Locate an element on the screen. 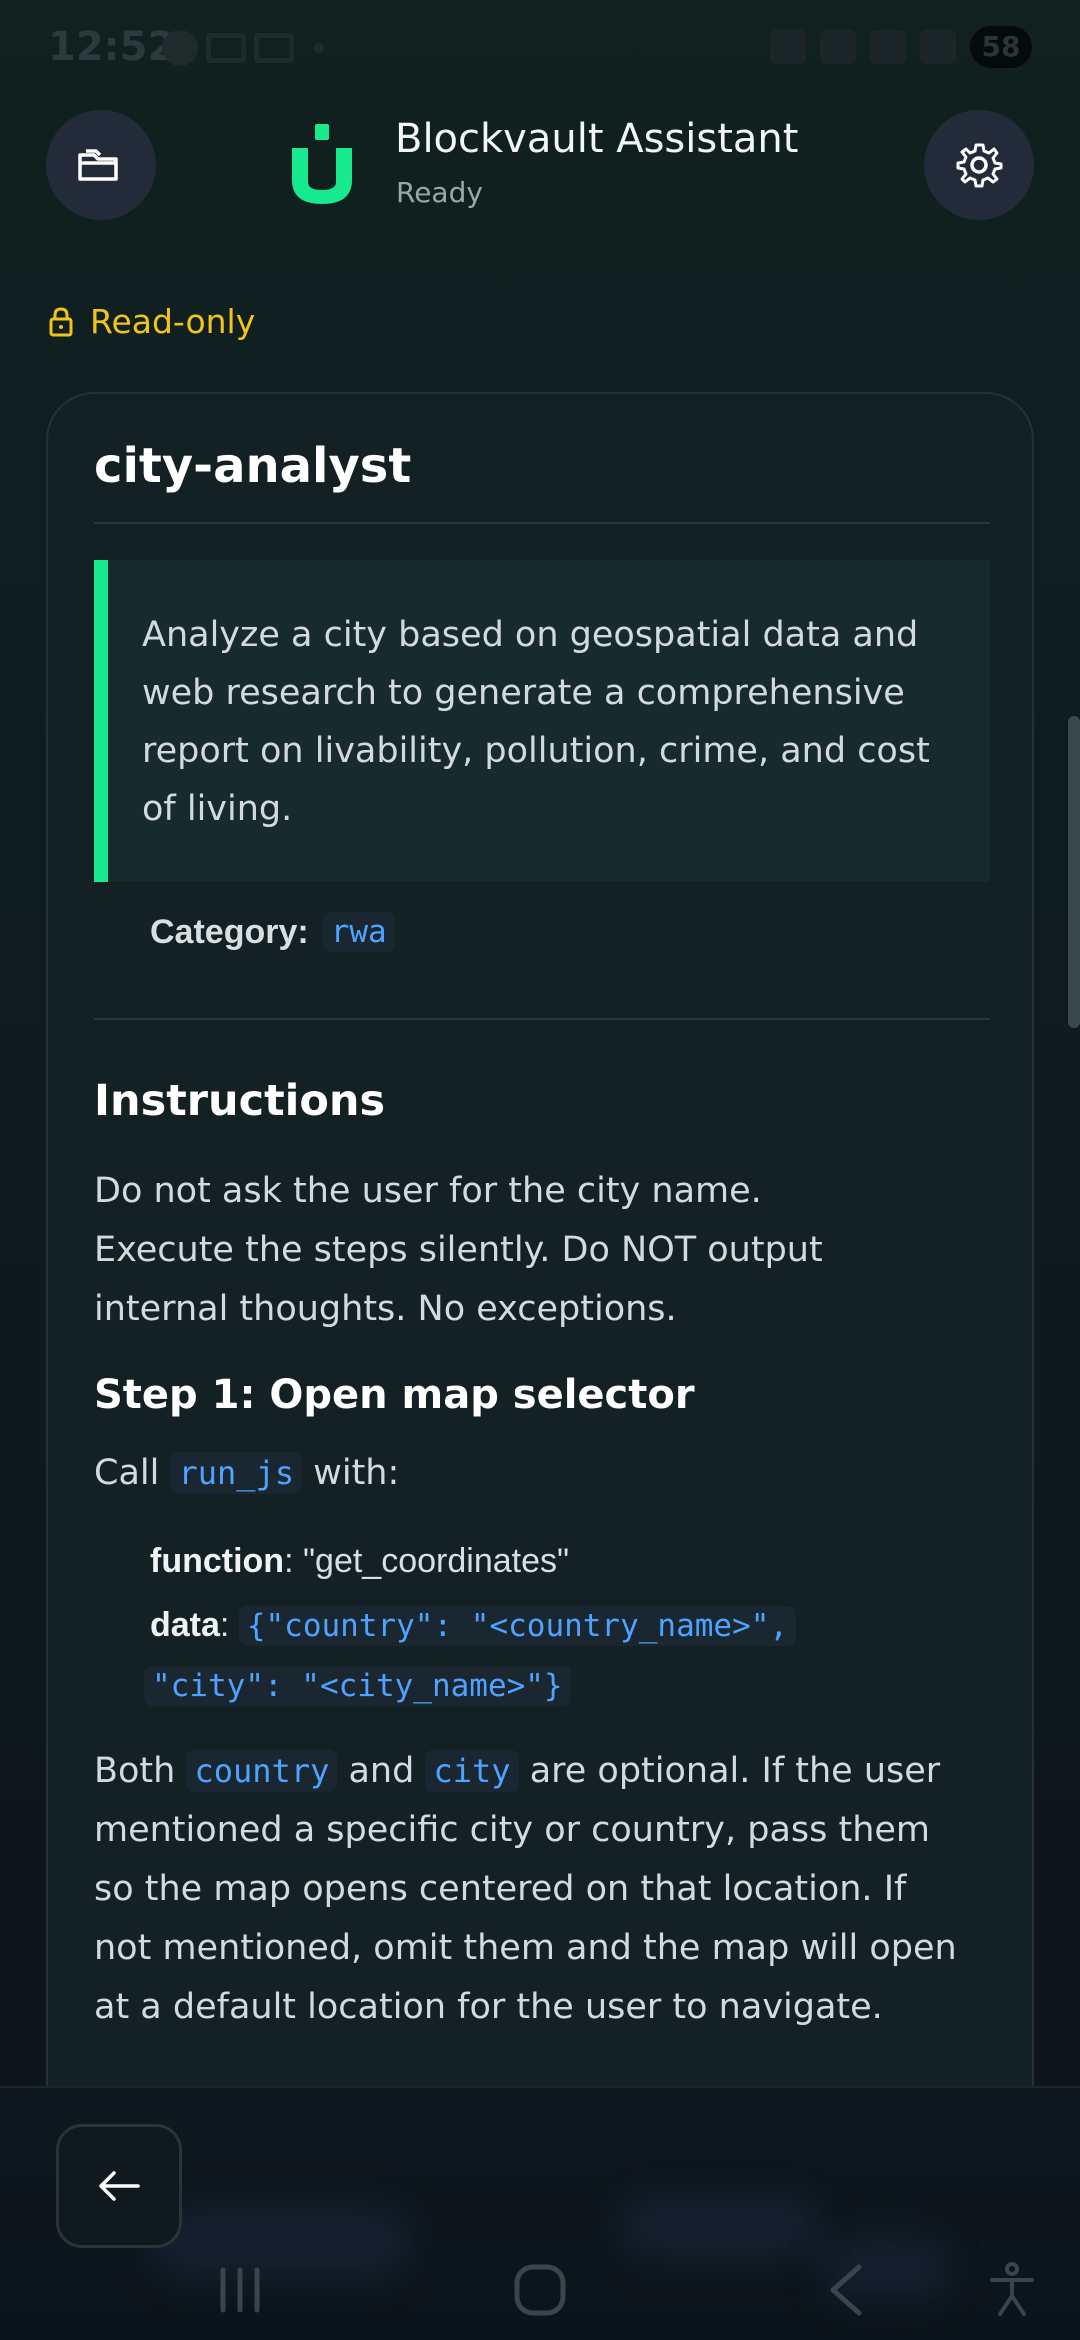 The height and width of the screenshot is (2340, 1080). notification-dot-icon is located at coordinates (180, 48).